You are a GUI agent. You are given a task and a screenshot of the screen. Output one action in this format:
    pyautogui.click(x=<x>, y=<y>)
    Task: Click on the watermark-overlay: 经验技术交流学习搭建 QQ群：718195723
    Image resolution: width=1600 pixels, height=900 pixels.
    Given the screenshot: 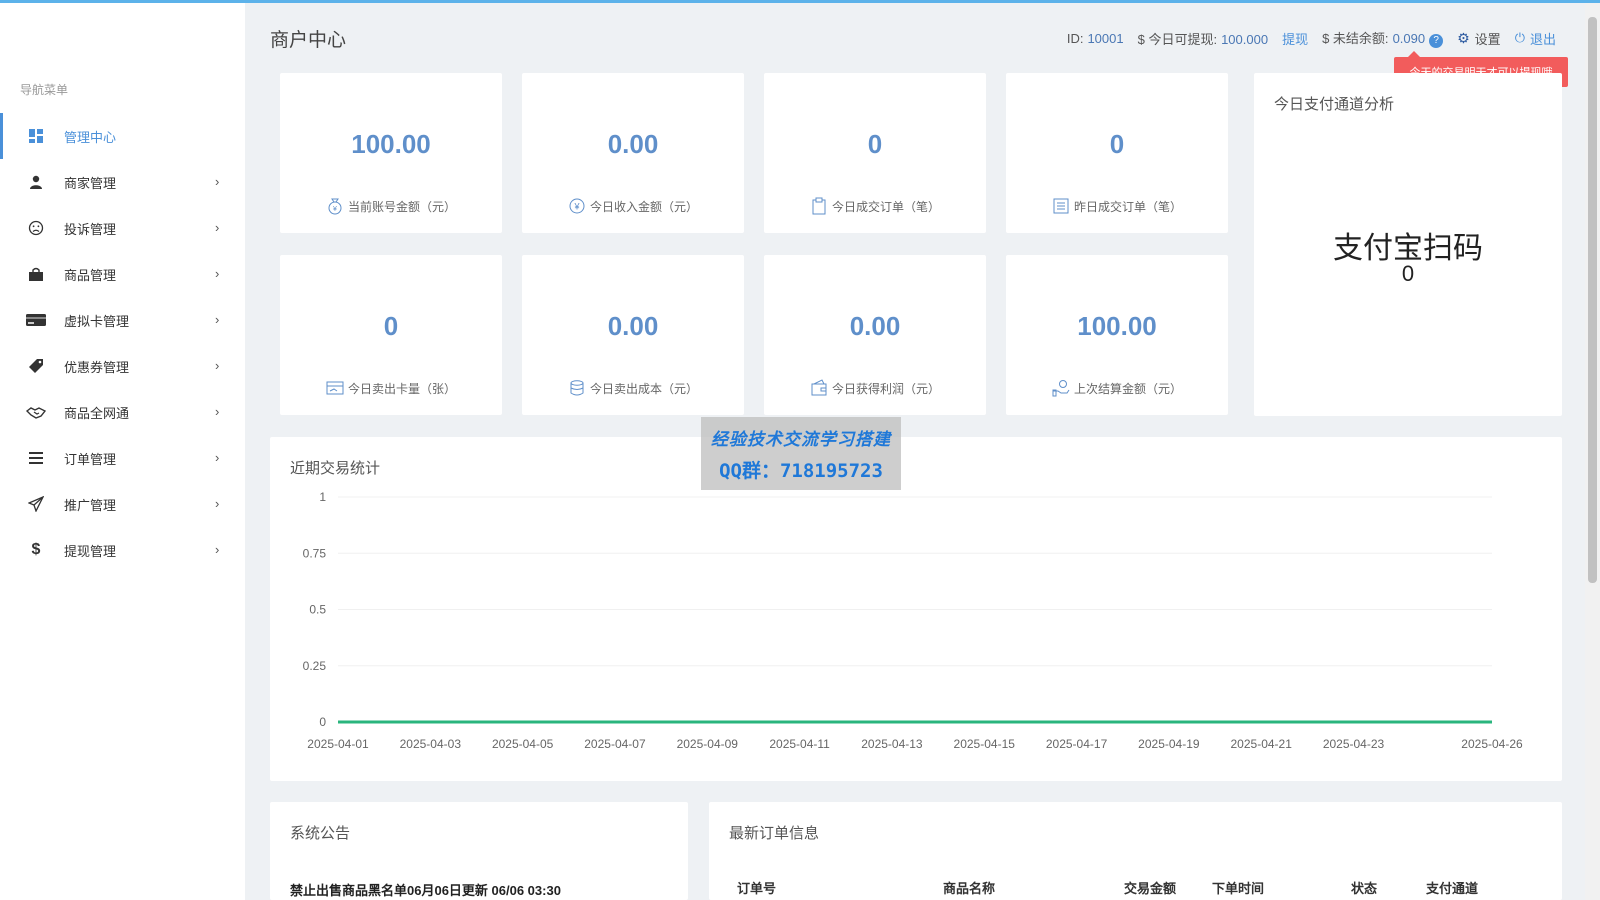 What is the action you would take?
    pyautogui.click(x=801, y=453)
    